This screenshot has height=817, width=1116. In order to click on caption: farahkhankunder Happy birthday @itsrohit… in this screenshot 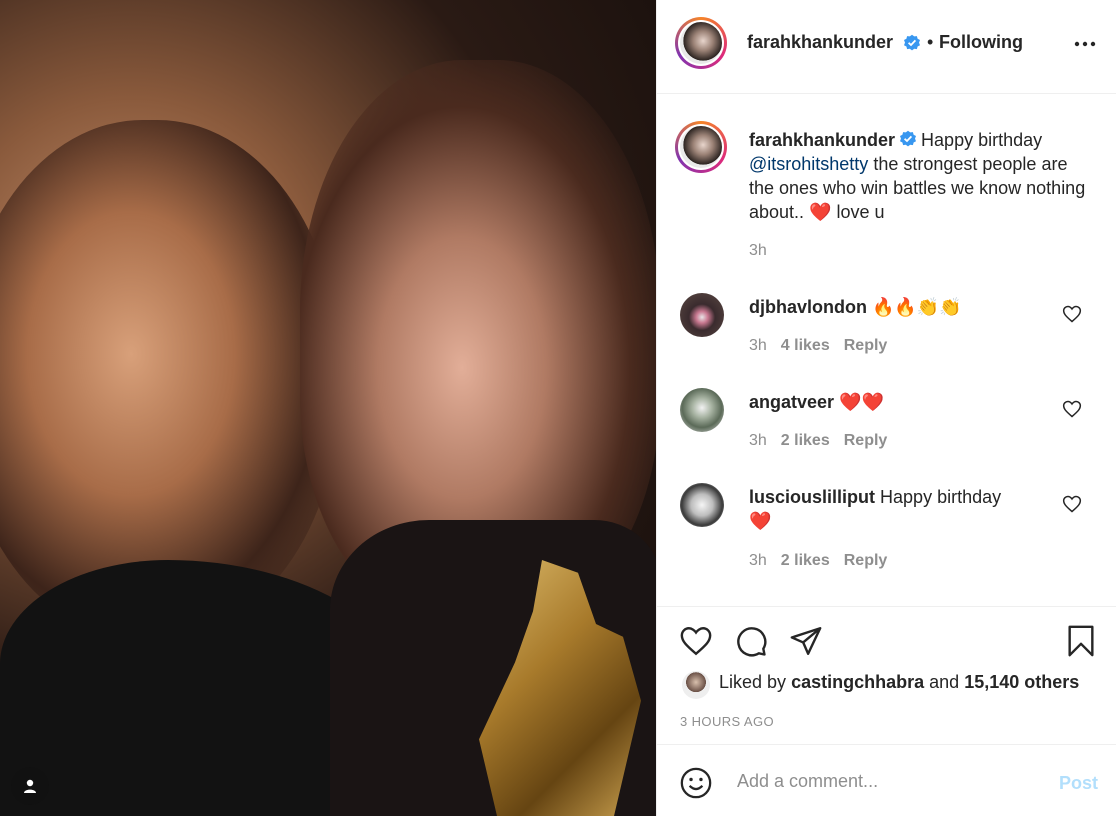, I will do `click(919, 176)`.